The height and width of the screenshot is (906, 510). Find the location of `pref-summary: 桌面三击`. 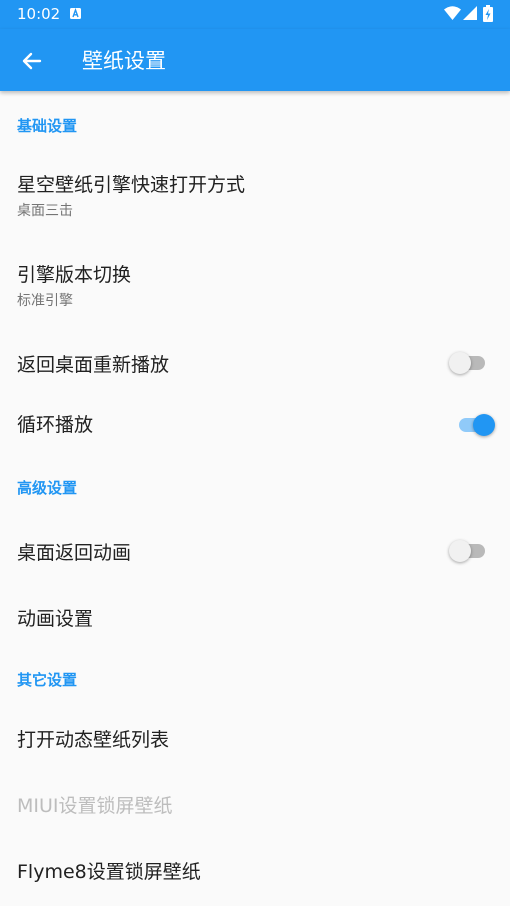

pref-summary: 桌面三击 is located at coordinates (45, 211).